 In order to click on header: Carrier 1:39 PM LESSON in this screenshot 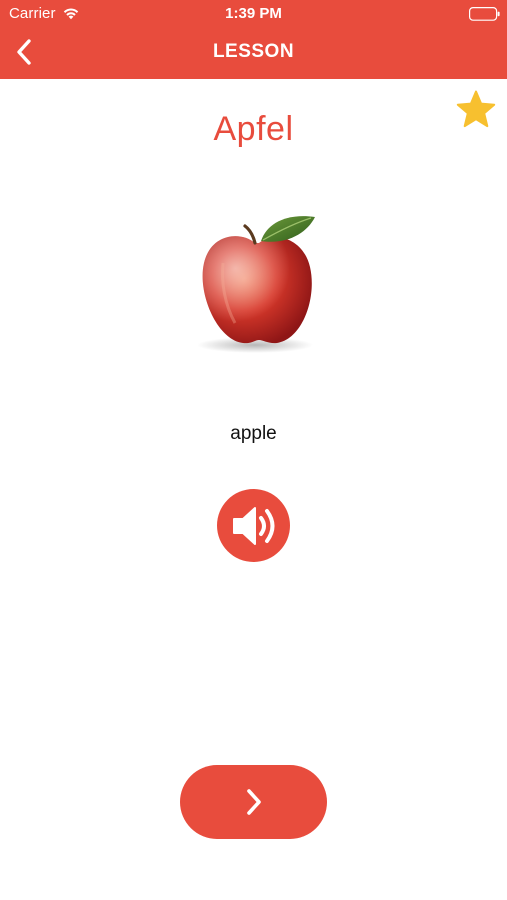, I will do `click(253, 39)`.